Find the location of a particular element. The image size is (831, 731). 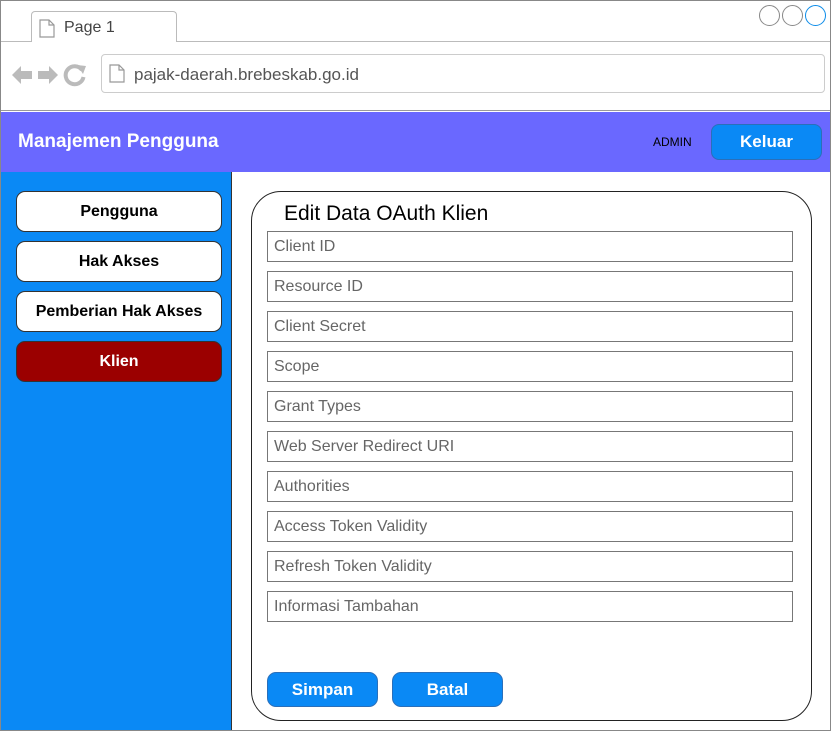

forward-arrow-icon is located at coordinates (48, 75).